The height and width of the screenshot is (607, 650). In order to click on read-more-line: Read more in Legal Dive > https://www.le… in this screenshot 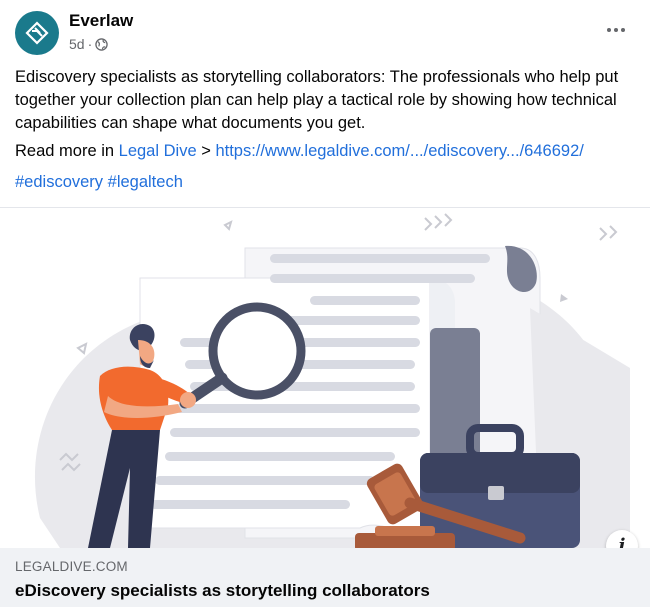, I will do `click(299, 151)`.